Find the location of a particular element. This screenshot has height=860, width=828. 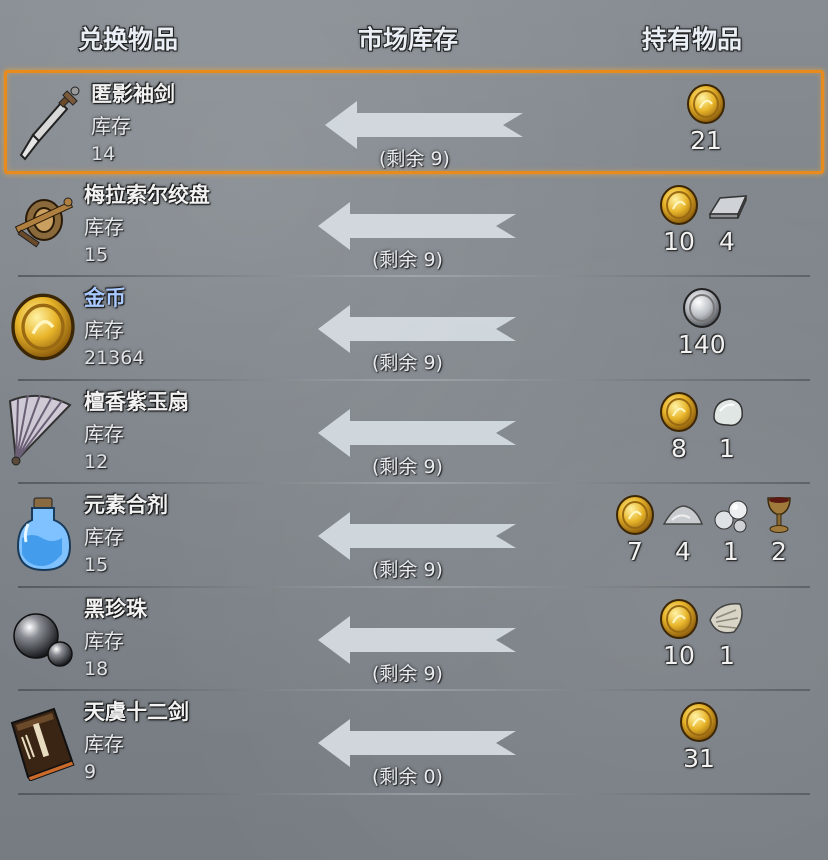

goblet-icon is located at coordinates (779, 515).